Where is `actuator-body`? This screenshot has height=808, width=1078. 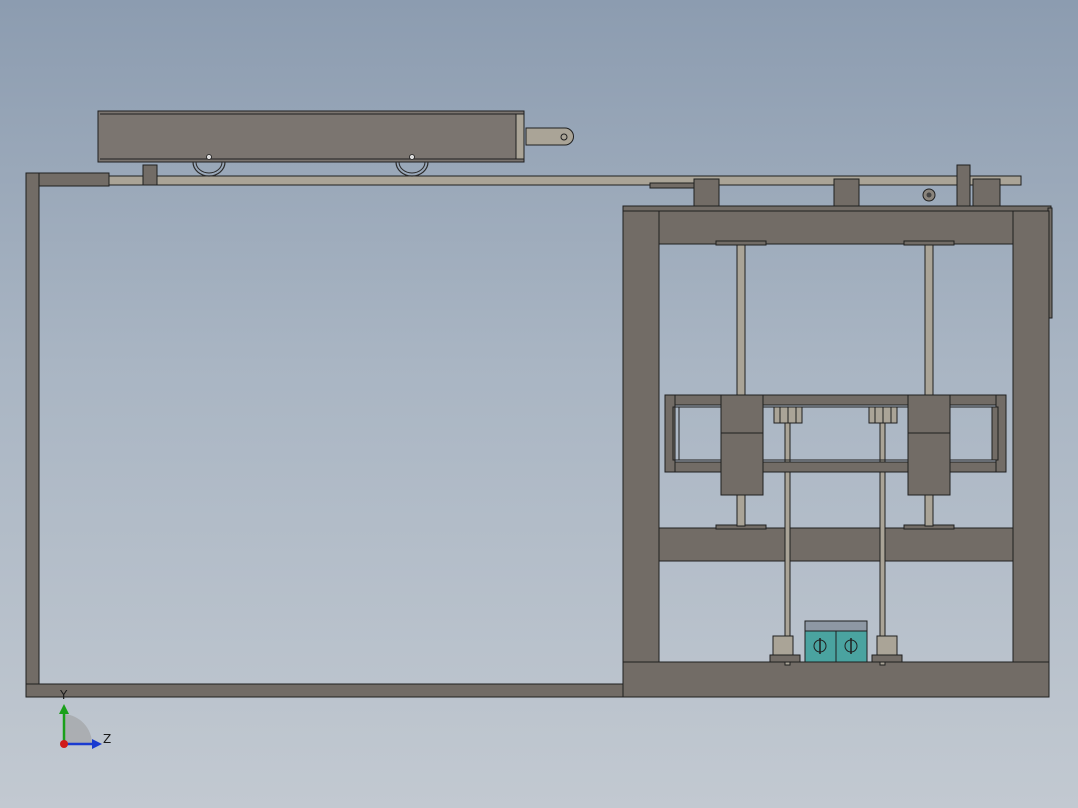 actuator-body is located at coordinates (311, 136).